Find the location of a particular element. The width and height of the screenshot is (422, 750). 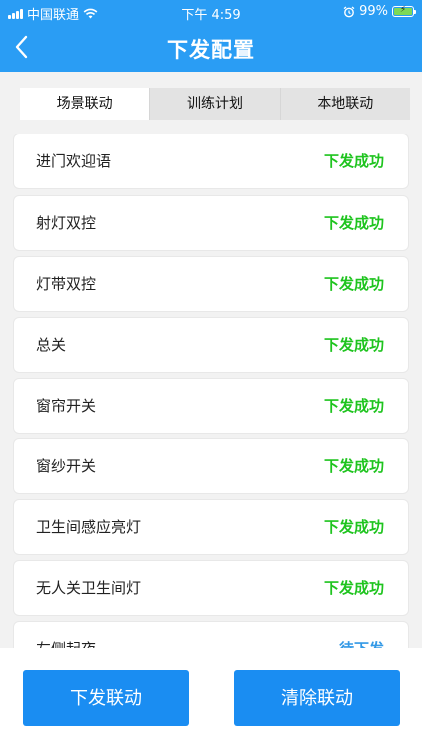

item-name: 进门欢迎语 is located at coordinates (74, 161).